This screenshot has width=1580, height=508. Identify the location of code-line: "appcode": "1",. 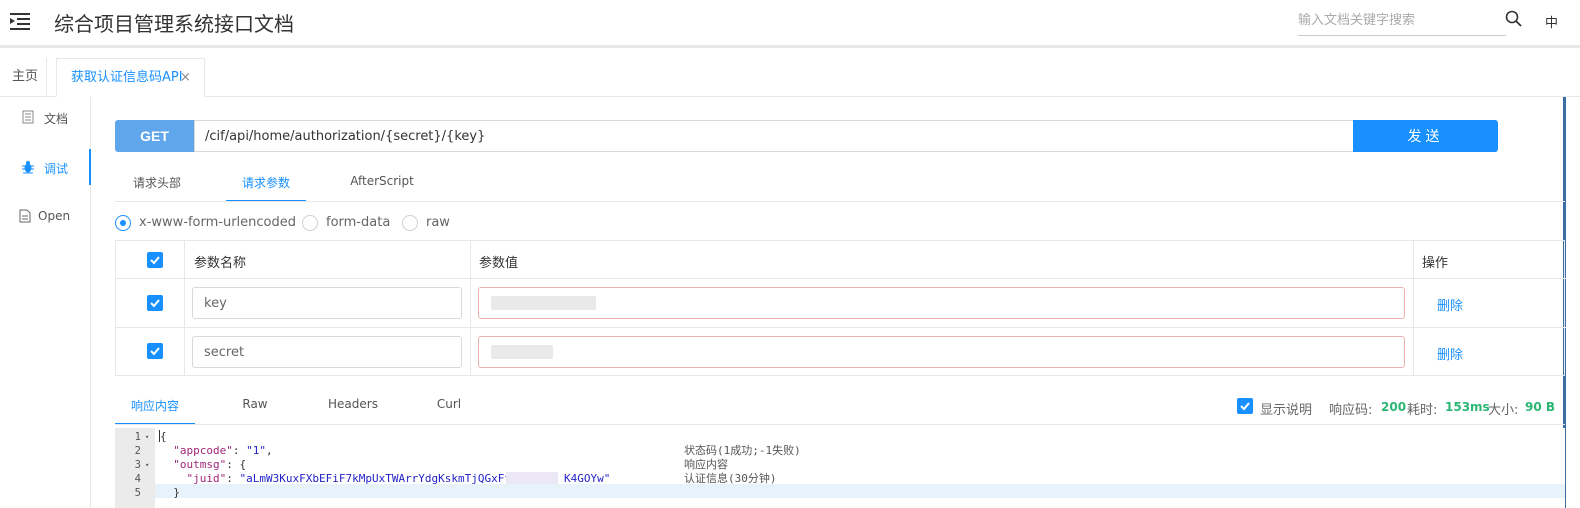
(216, 451).